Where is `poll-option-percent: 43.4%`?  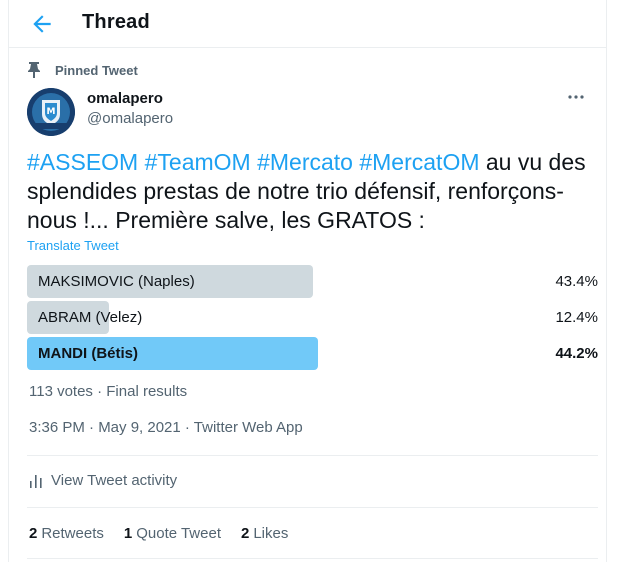 poll-option-percent: 43.4% is located at coordinates (576, 281).